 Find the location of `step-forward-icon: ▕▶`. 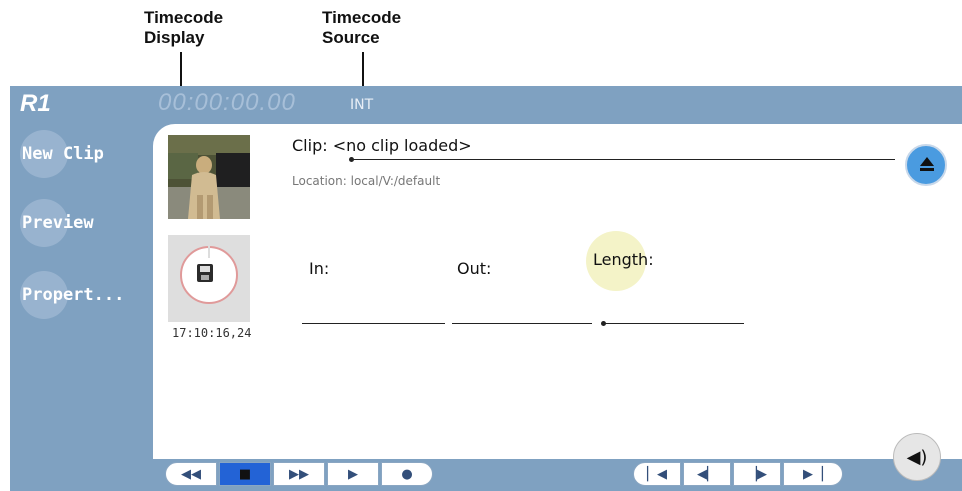

step-forward-icon: ▕▶ is located at coordinates (757, 474).